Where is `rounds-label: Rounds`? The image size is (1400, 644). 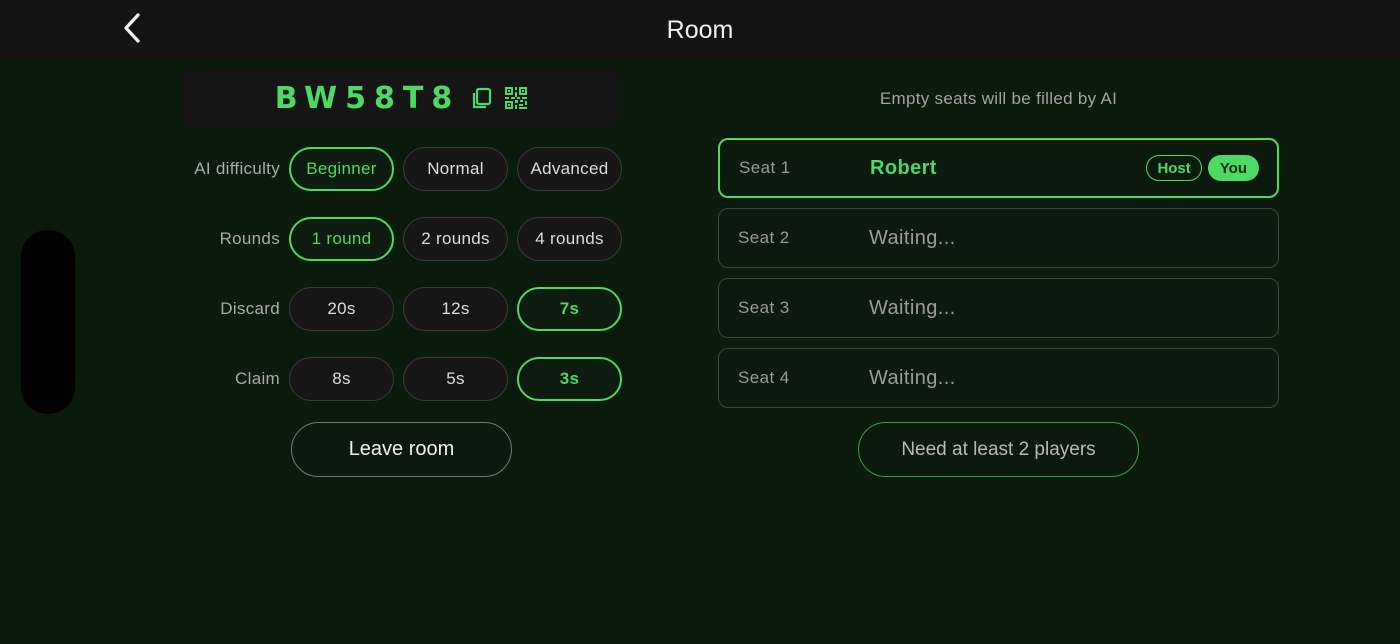 rounds-label: Rounds is located at coordinates (249, 238).